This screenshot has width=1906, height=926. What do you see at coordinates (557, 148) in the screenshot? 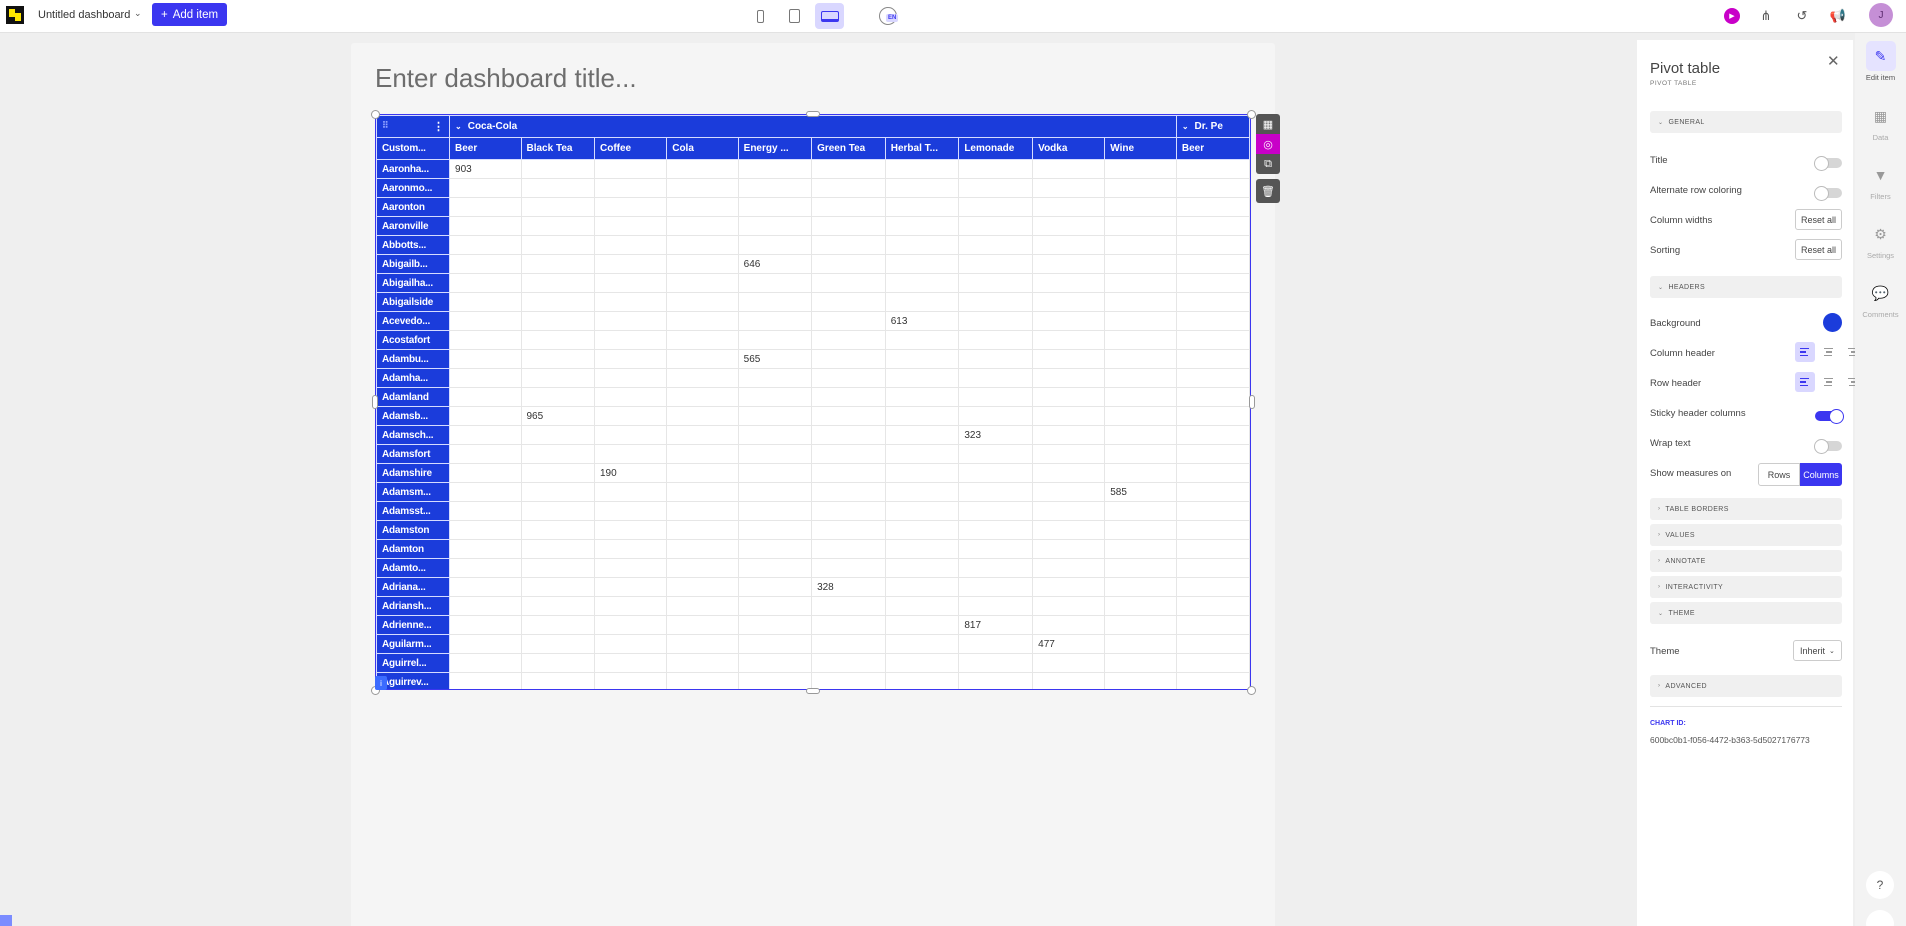
I see `measure-header: Black Tea` at bounding box center [557, 148].